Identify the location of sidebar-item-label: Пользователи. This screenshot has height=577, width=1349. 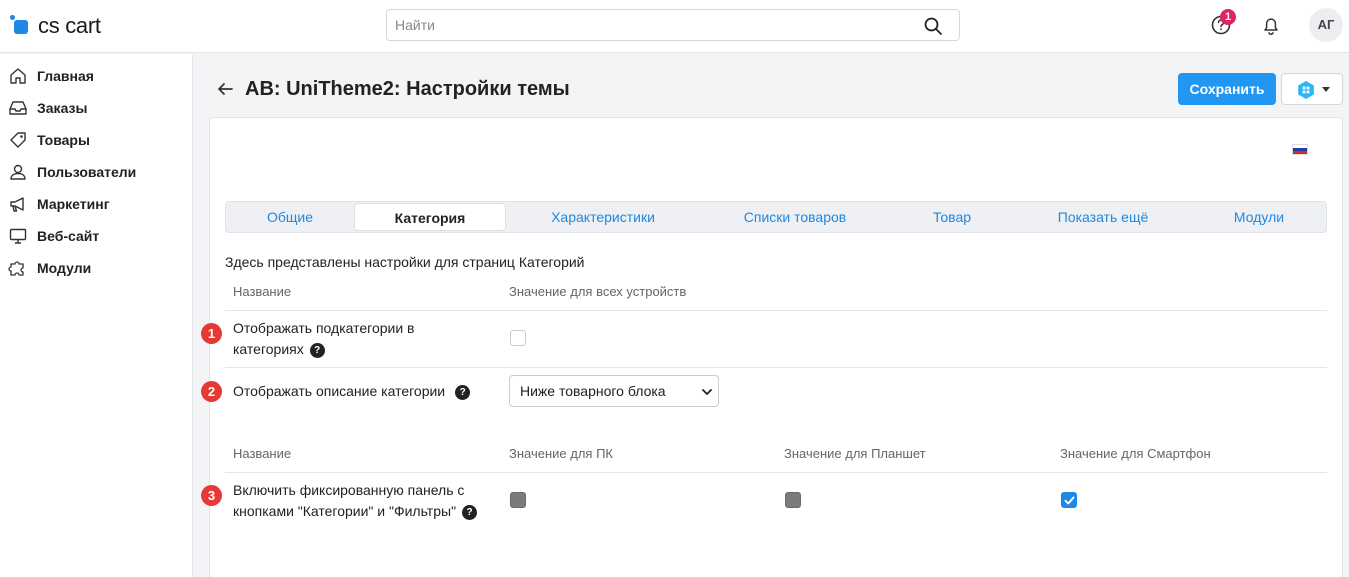
(87, 172).